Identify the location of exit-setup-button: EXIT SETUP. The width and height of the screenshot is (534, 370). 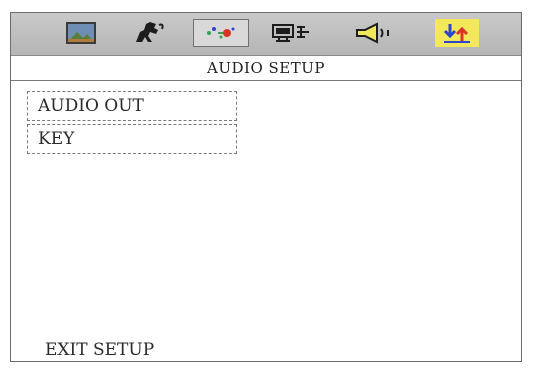
(99, 350).